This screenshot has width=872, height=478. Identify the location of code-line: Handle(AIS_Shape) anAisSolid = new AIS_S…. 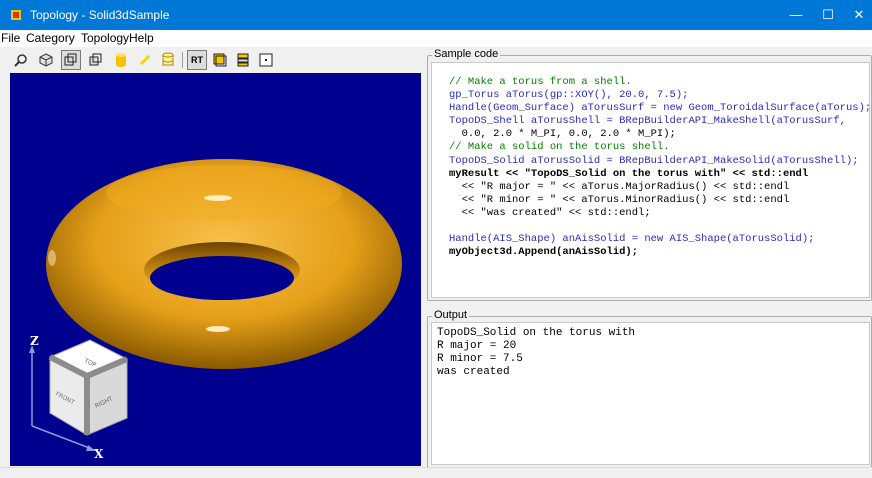
(632, 239).